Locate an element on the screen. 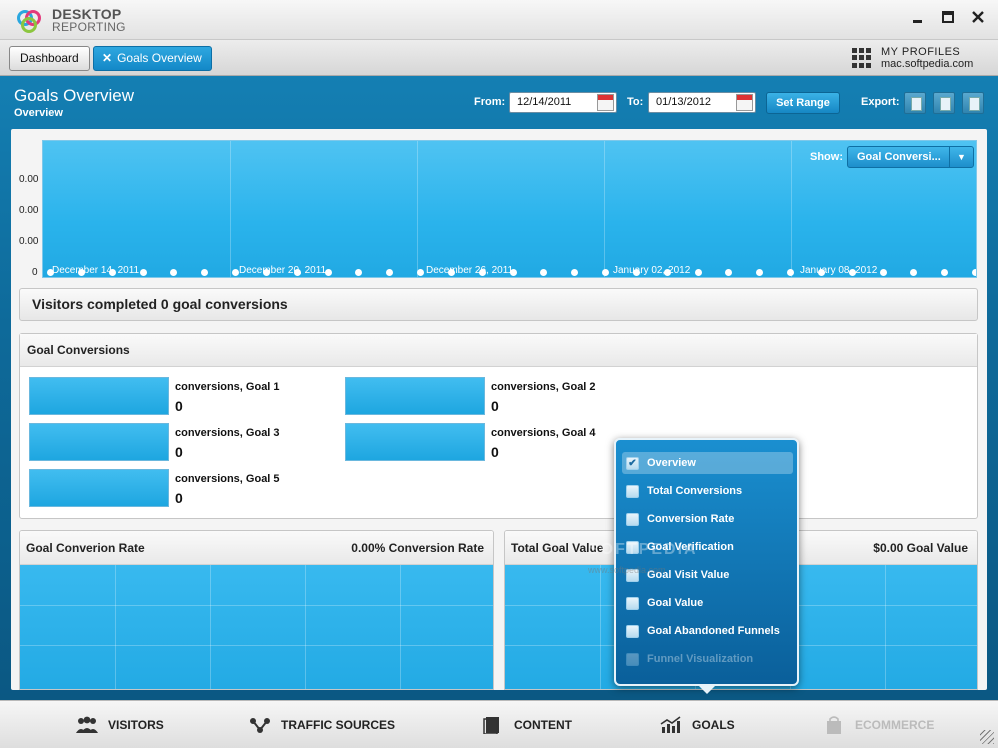 This screenshot has height=748, width=998. profile-site: mac.softpedia.com is located at coordinates (927, 64).